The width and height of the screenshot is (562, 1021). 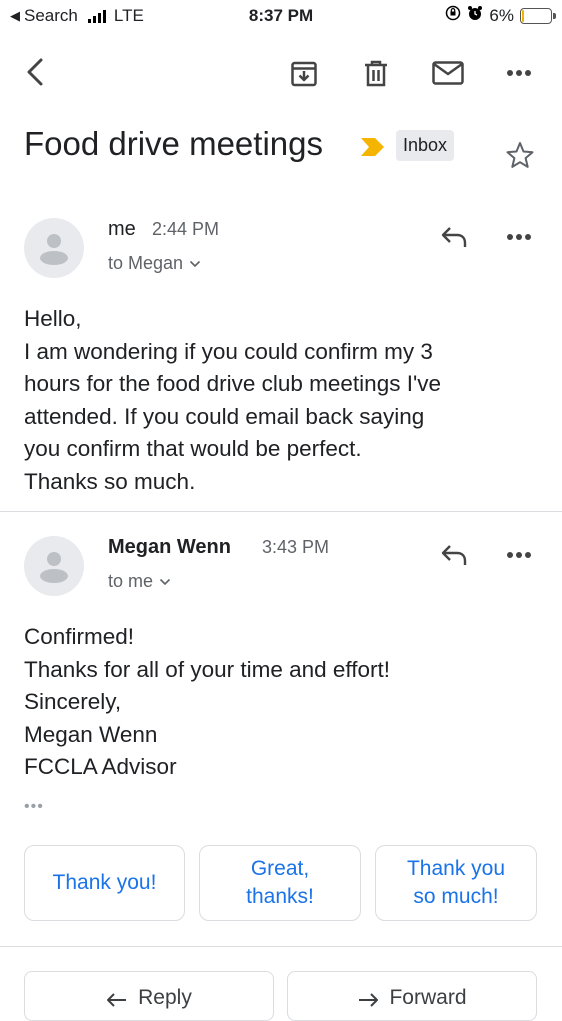 I want to click on recipients-toggle: to Megan, so click(x=154, y=263).